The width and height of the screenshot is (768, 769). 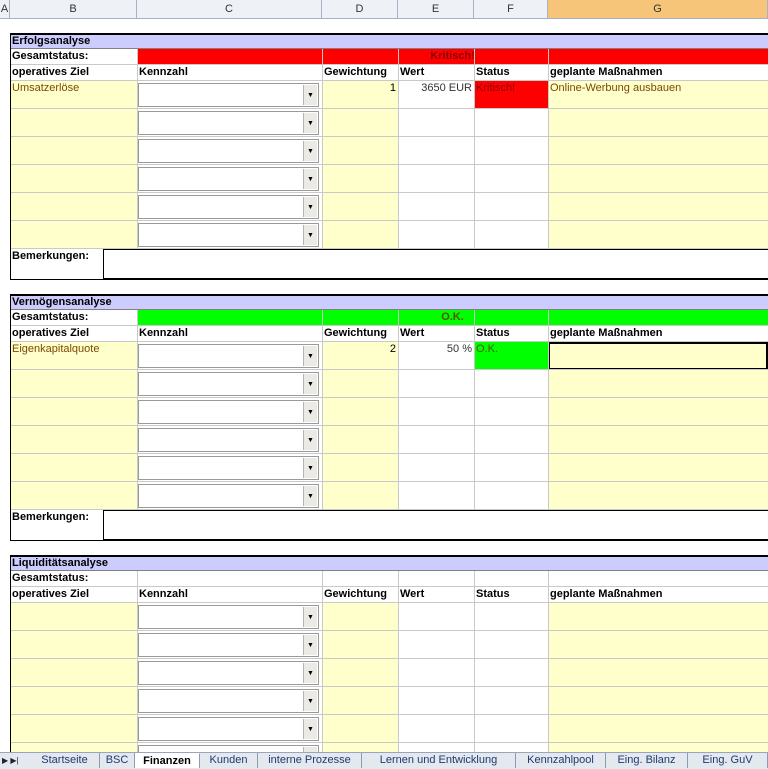 What do you see at coordinates (73, 356) in the screenshot?
I see `operatives-ziel-cell: Eigenkapitalquote` at bounding box center [73, 356].